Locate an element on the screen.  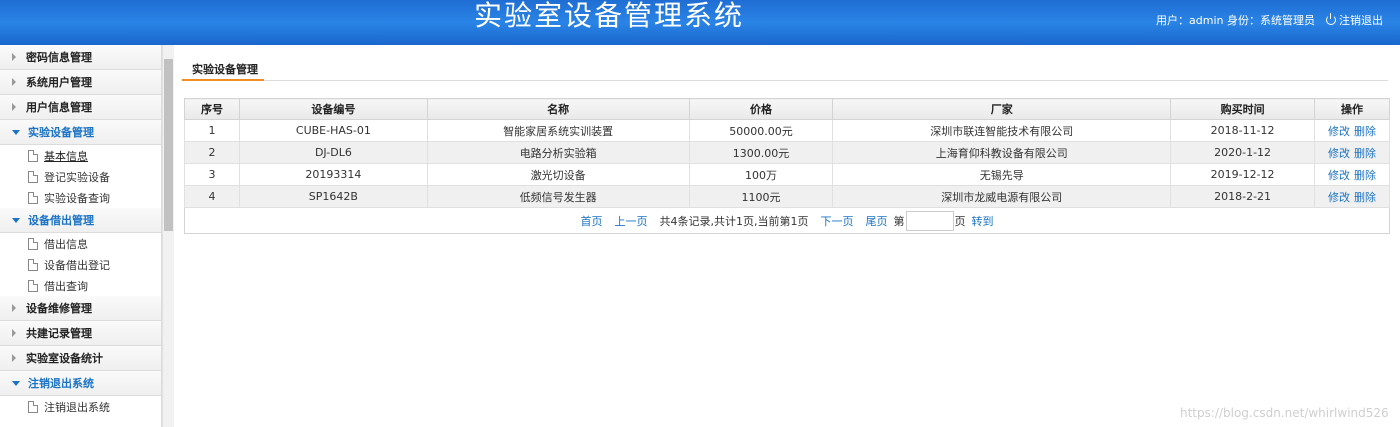
sidebar-group-label: 实验设备管理 is located at coordinates (61, 132).